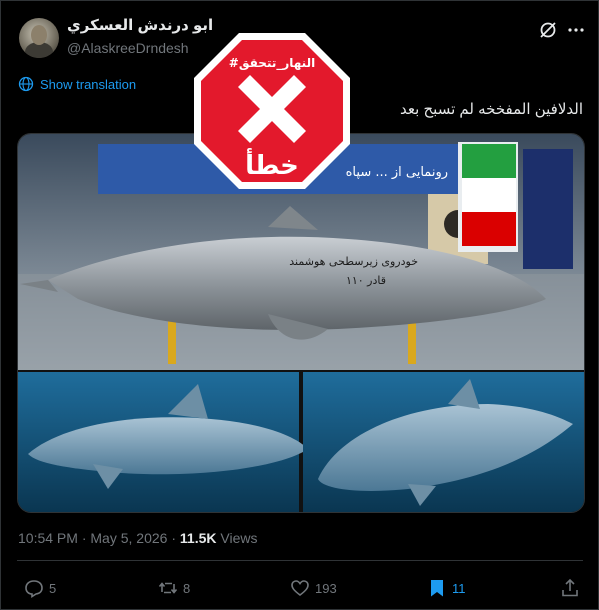 The width and height of the screenshot is (599, 610). I want to click on divider, so click(300, 560).